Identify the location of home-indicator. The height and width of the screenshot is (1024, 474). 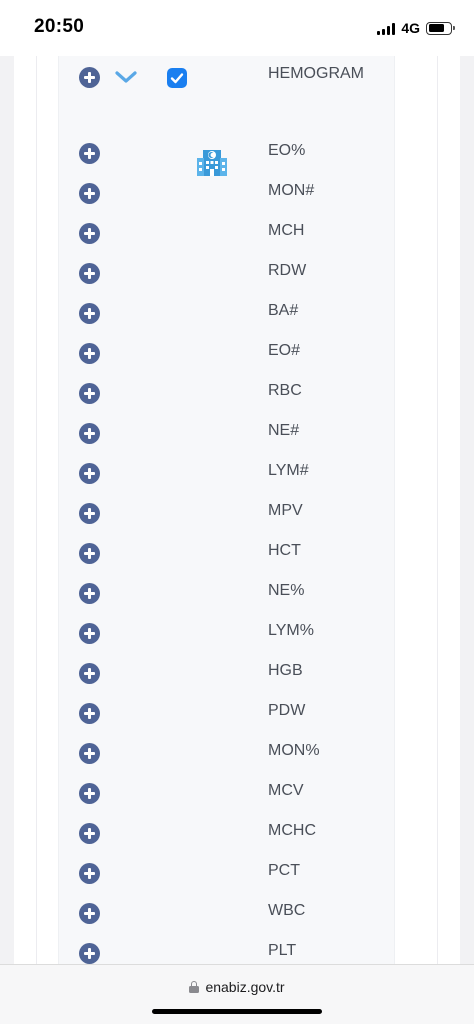
(237, 1011).